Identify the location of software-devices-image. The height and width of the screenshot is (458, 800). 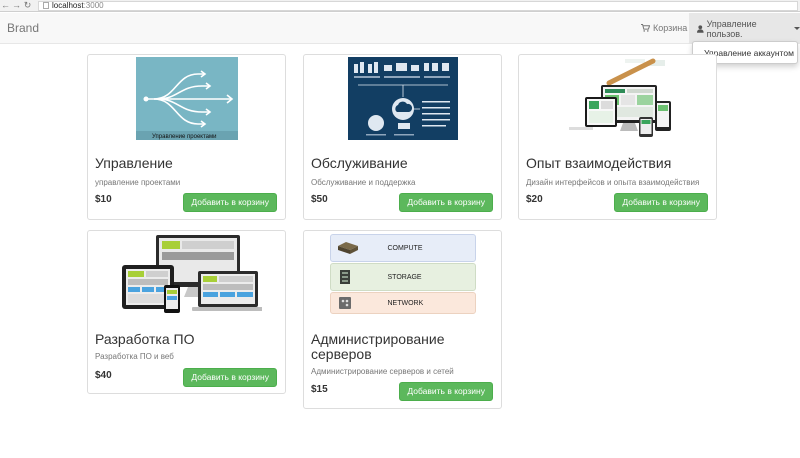
(191, 274).